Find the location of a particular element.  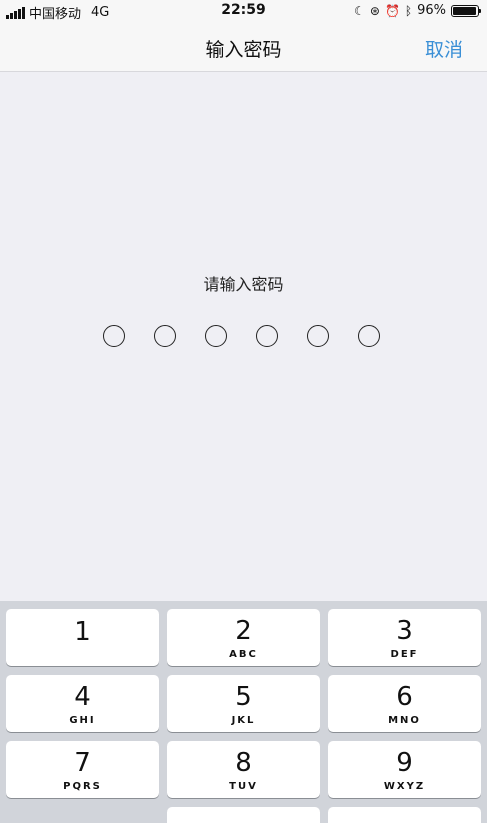

key-1: 1 is located at coordinates (82, 637).